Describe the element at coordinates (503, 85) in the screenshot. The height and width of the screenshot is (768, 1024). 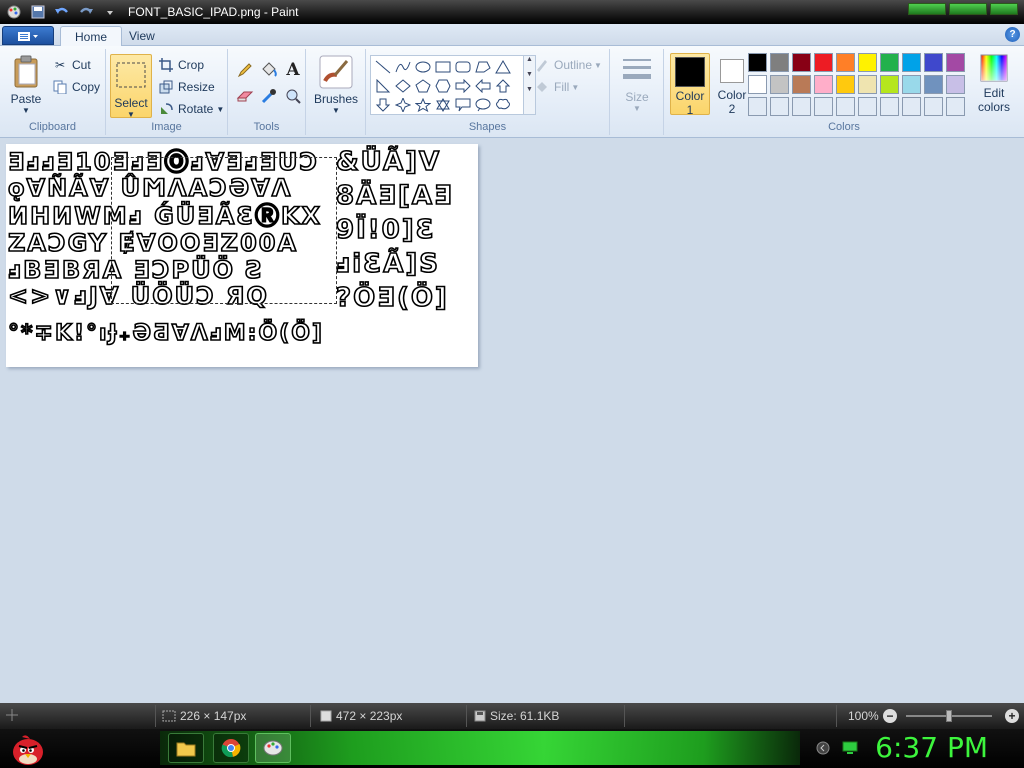
I see `up-arrow-shape-icon` at that location.